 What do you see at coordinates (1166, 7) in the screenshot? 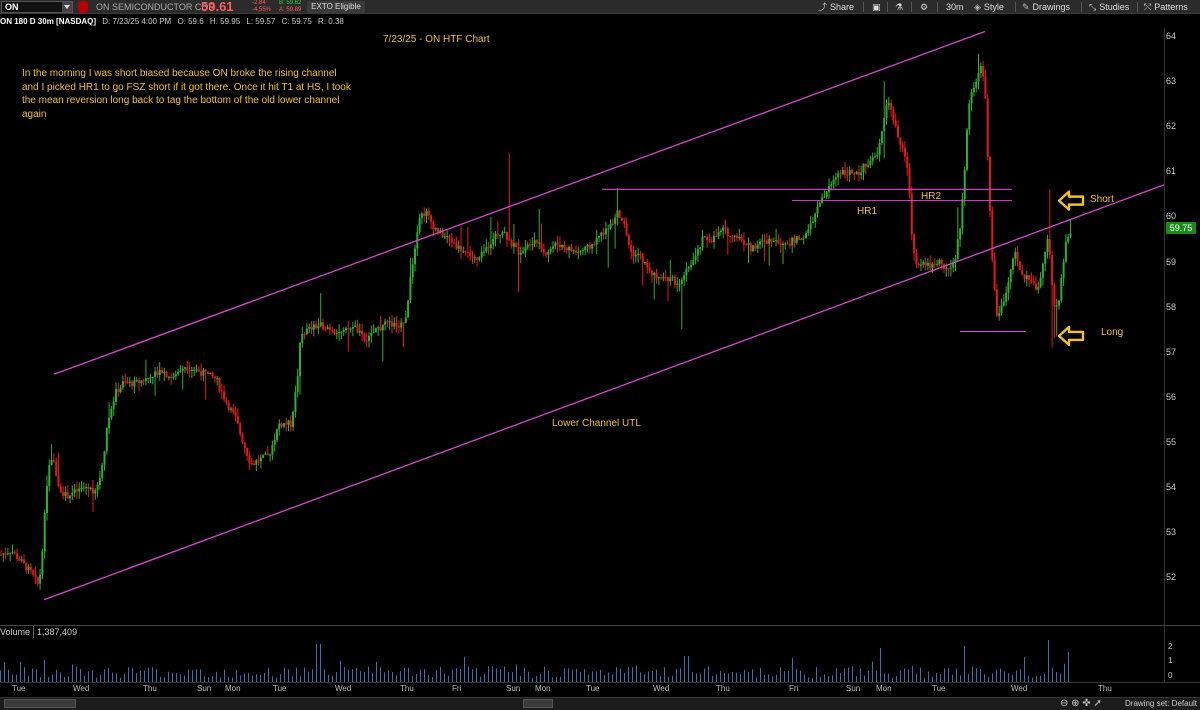
I see `patterns-button: ⤲ Patterns` at bounding box center [1166, 7].